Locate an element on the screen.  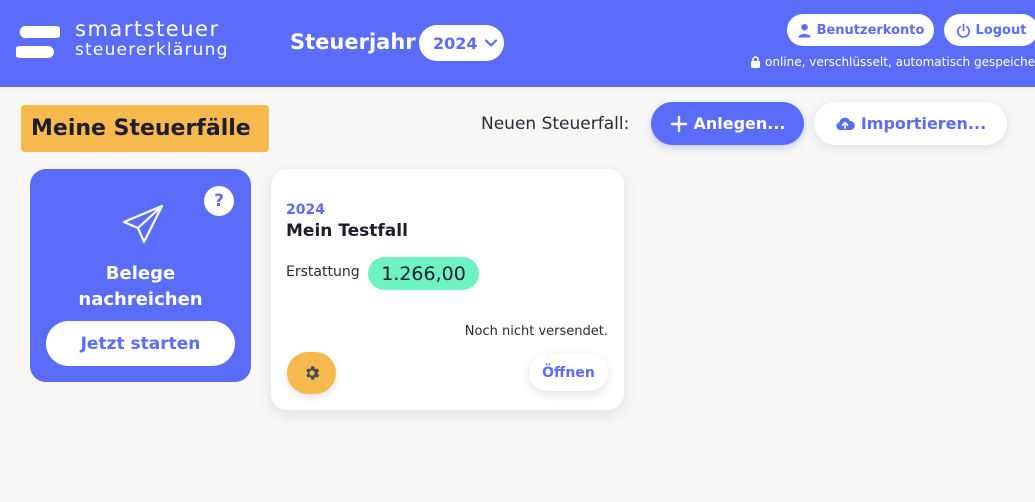
paper-plane-icon is located at coordinates (143, 224).